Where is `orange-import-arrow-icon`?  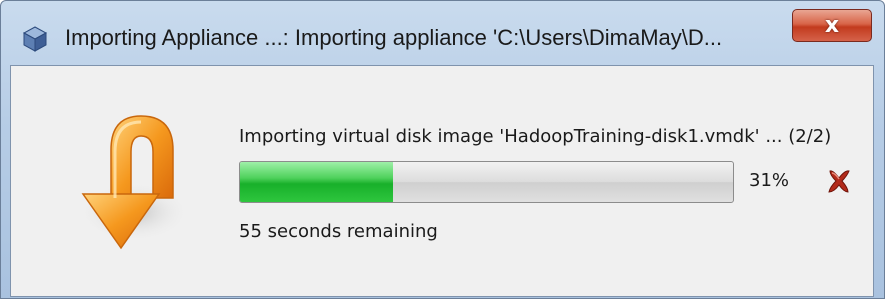 orange-import-arrow-icon is located at coordinates (134, 182).